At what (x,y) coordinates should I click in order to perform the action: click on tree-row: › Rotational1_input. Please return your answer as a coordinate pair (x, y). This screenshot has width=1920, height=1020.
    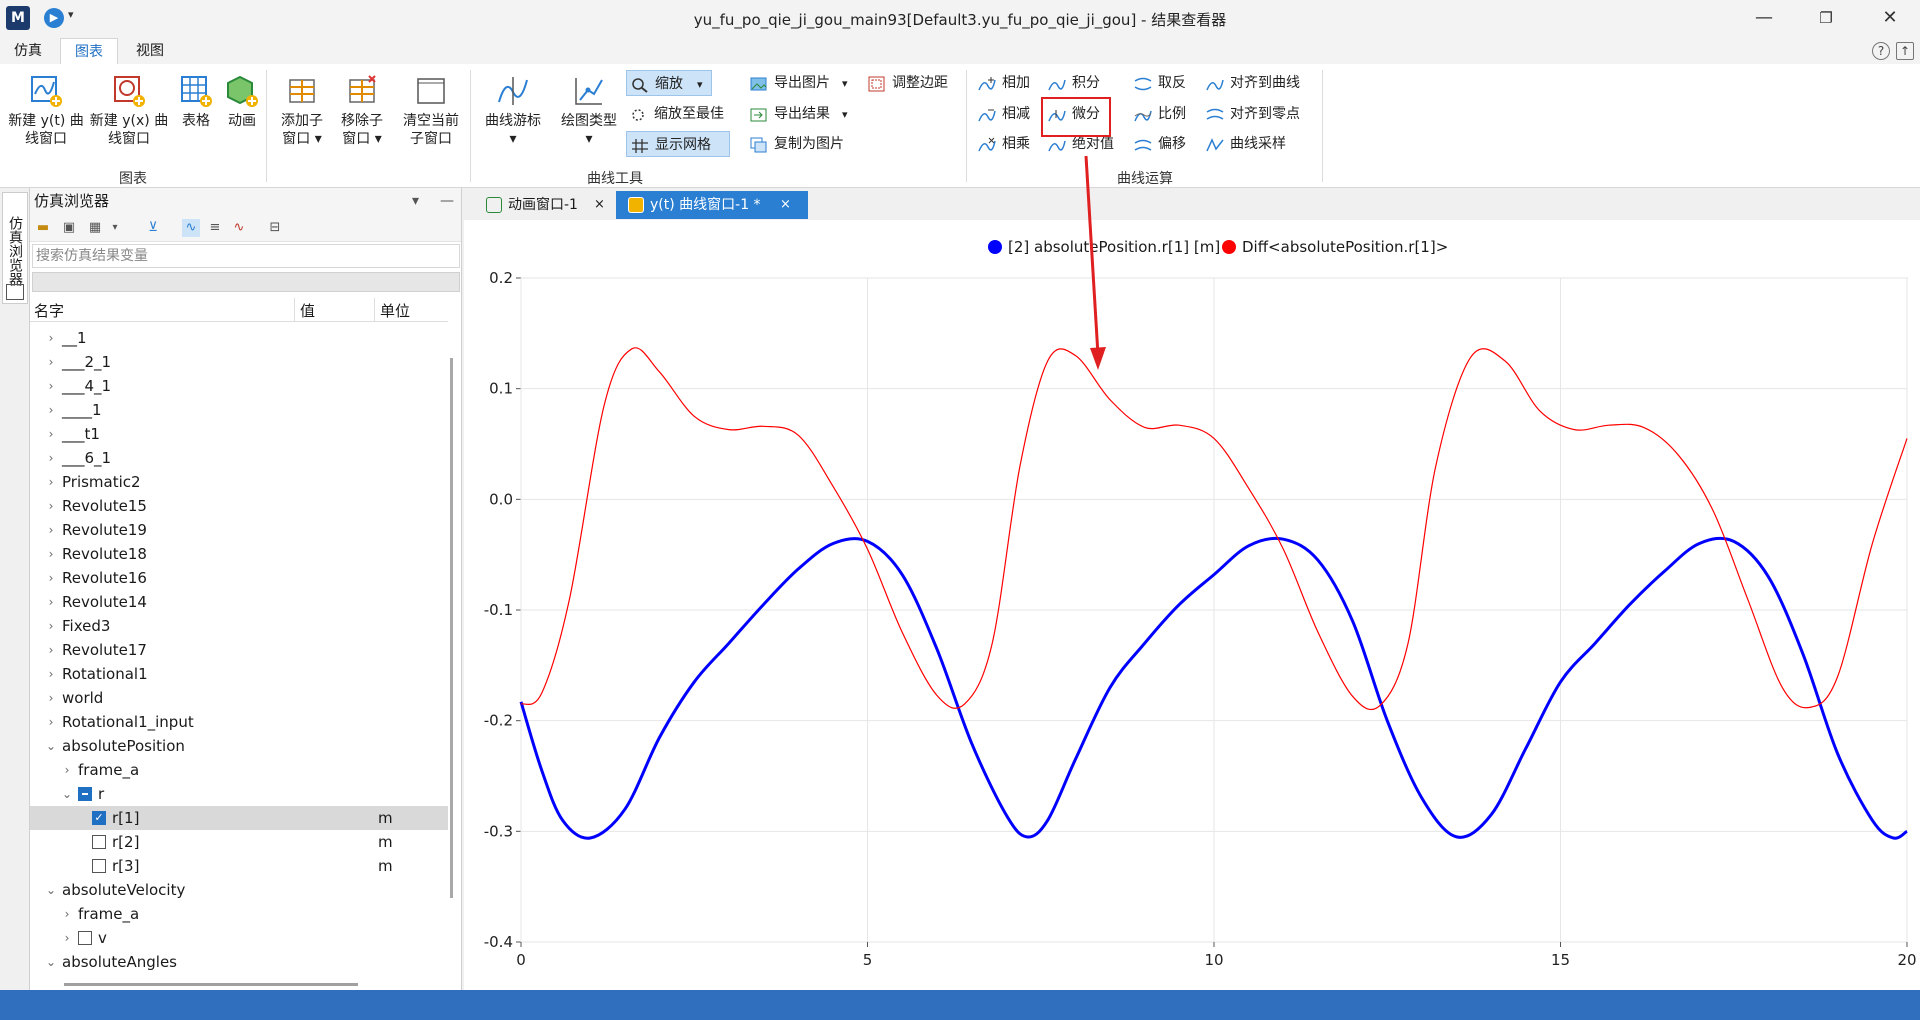
    Looking at the image, I should click on (239, 722).